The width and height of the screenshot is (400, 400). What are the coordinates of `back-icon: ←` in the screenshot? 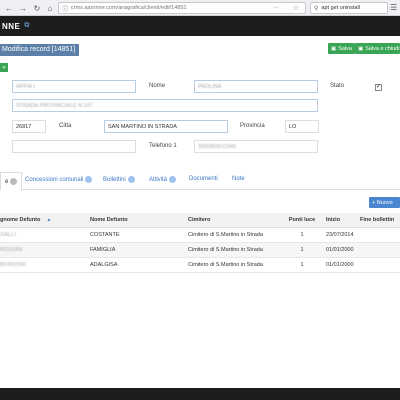 It's located at (9, 8).